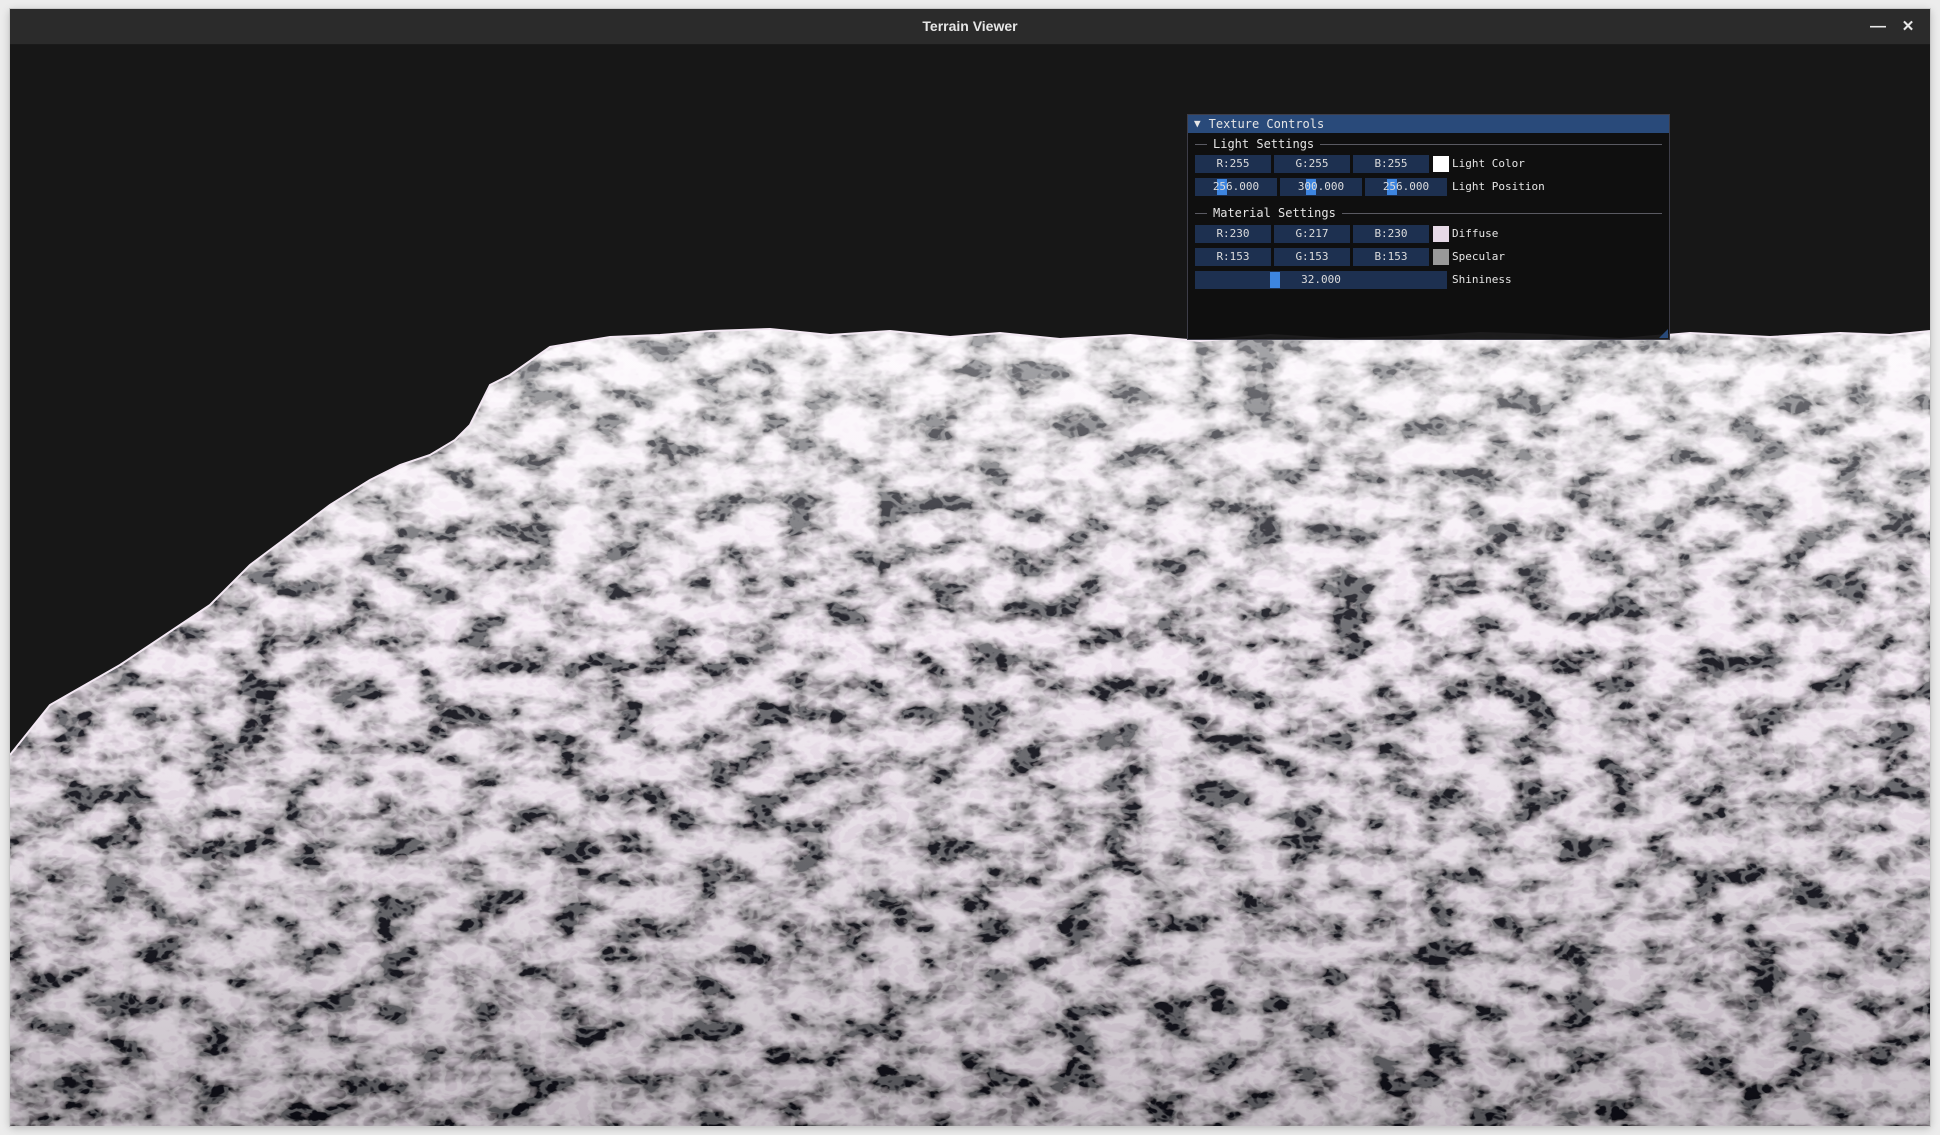 This screenshot has width=1940, height=1135. I want to click on collapse-triangle-icon: ▼, so click(1197, 124).